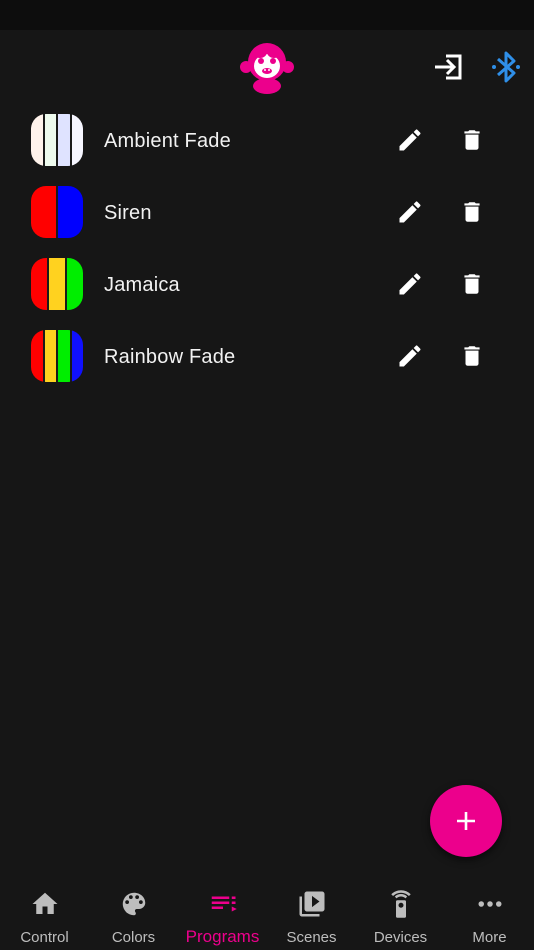 This screenshot has width=534, height=950. What do you see at coordinates (224, 904) in the screenshot?
I see `playlist-icon` at bounding box center [224, 904].